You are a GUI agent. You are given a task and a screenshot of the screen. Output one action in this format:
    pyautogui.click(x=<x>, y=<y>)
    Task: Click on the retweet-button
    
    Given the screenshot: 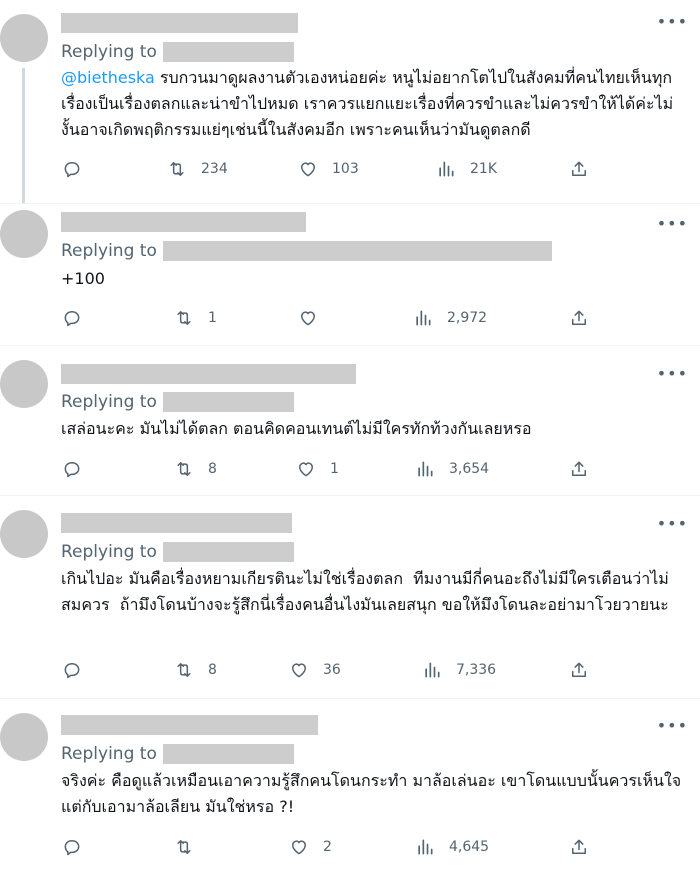 What is the action you would take?
    pyautogui.click(x=191, y=847)
    